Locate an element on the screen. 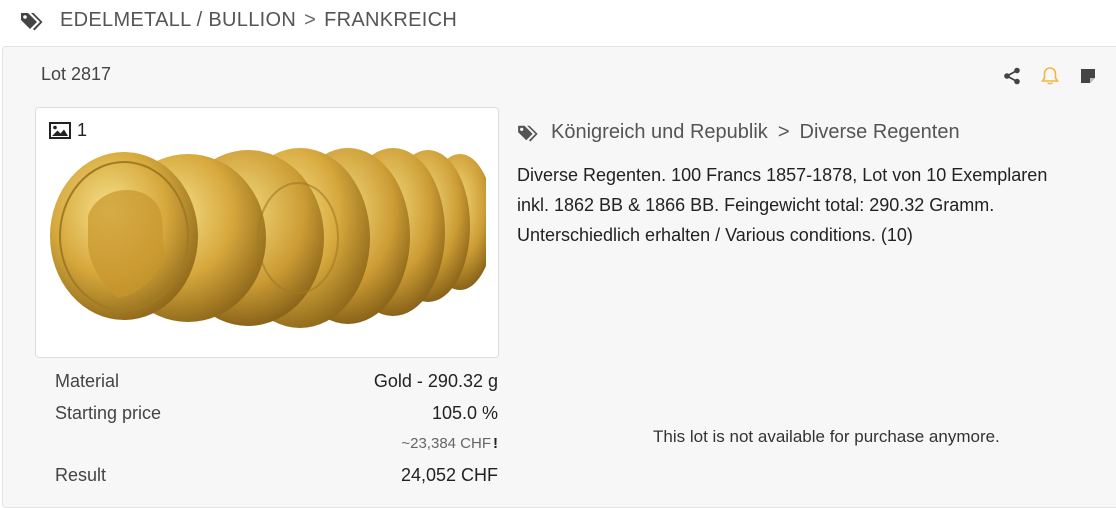  coins-photo is located at coordinates (268, 238).